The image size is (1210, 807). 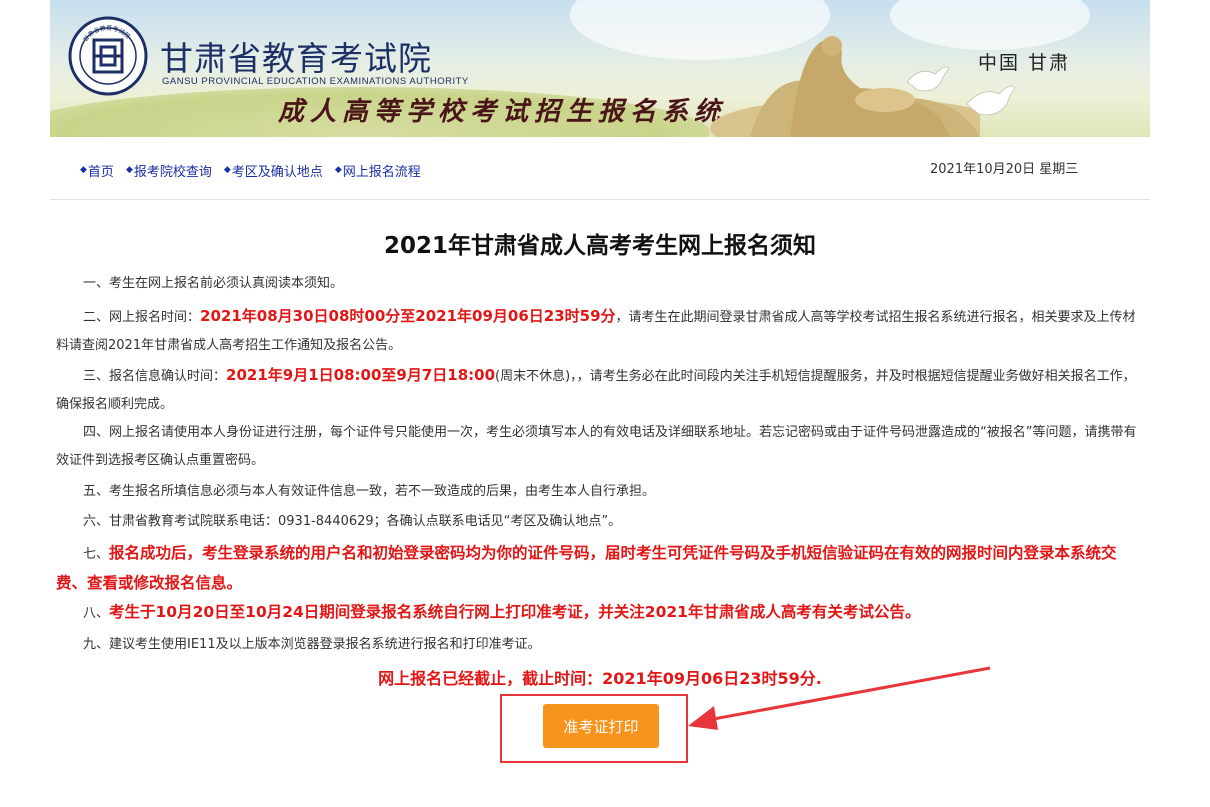 I want to click on divider, so click(x=600, y=199).